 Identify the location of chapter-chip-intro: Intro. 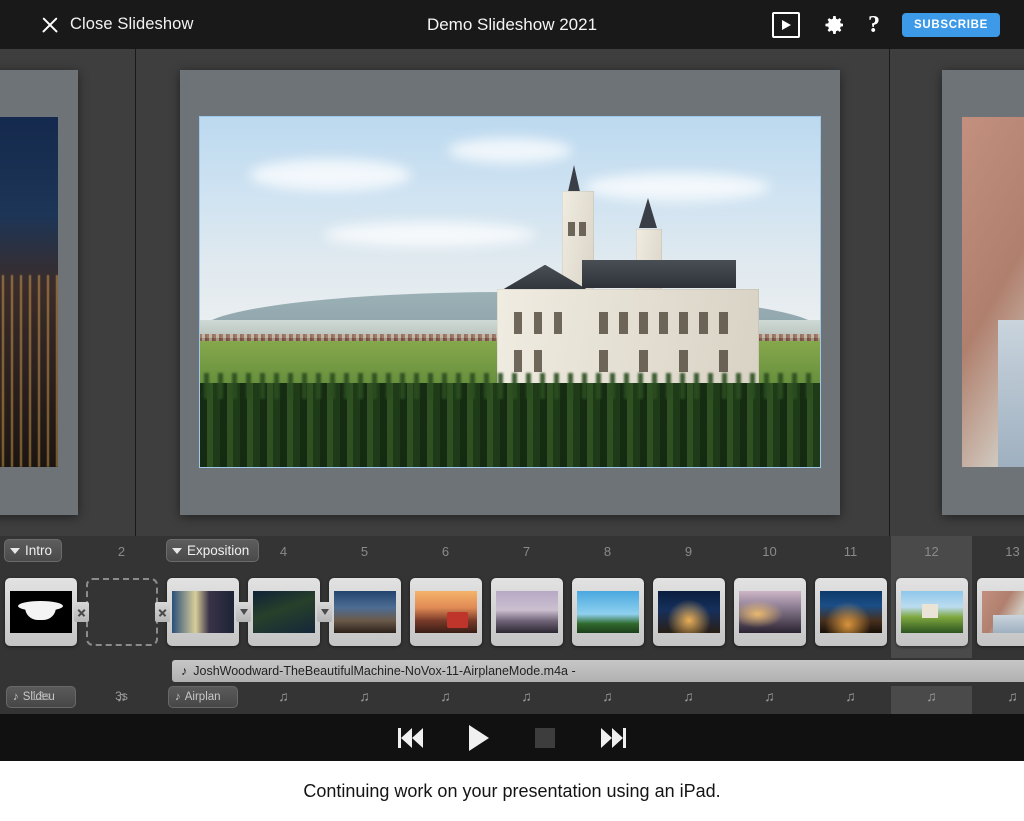
(33, 550).